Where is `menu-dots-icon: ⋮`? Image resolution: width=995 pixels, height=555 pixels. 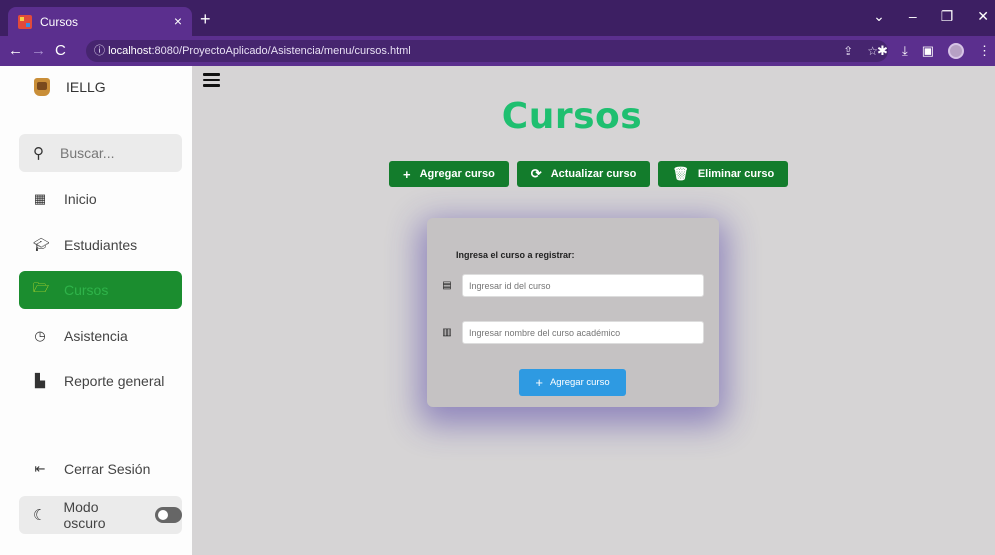 menu-dots-icon: ⋮ is located at coordinates (984, 51).